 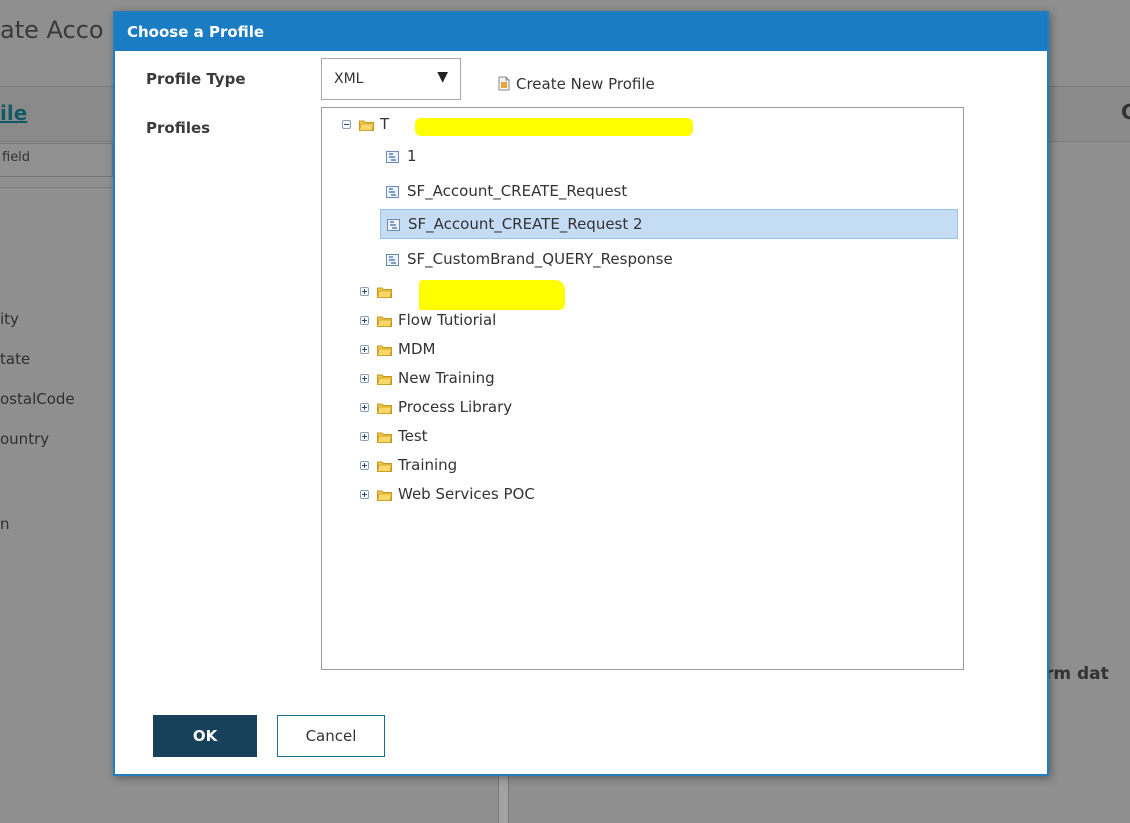 I want to click on tree-profile-item: SF_Account_CREATE_Request, so click(x=506, y=191).